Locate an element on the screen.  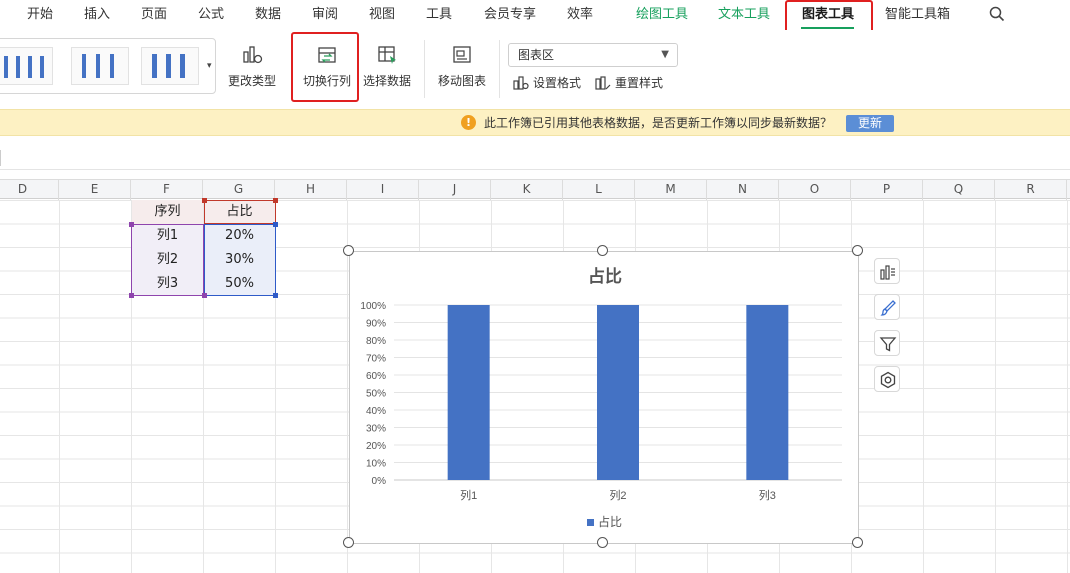
column-headers: D E F G H I J K L M N O P Q R is located at coordinates (535, 189).